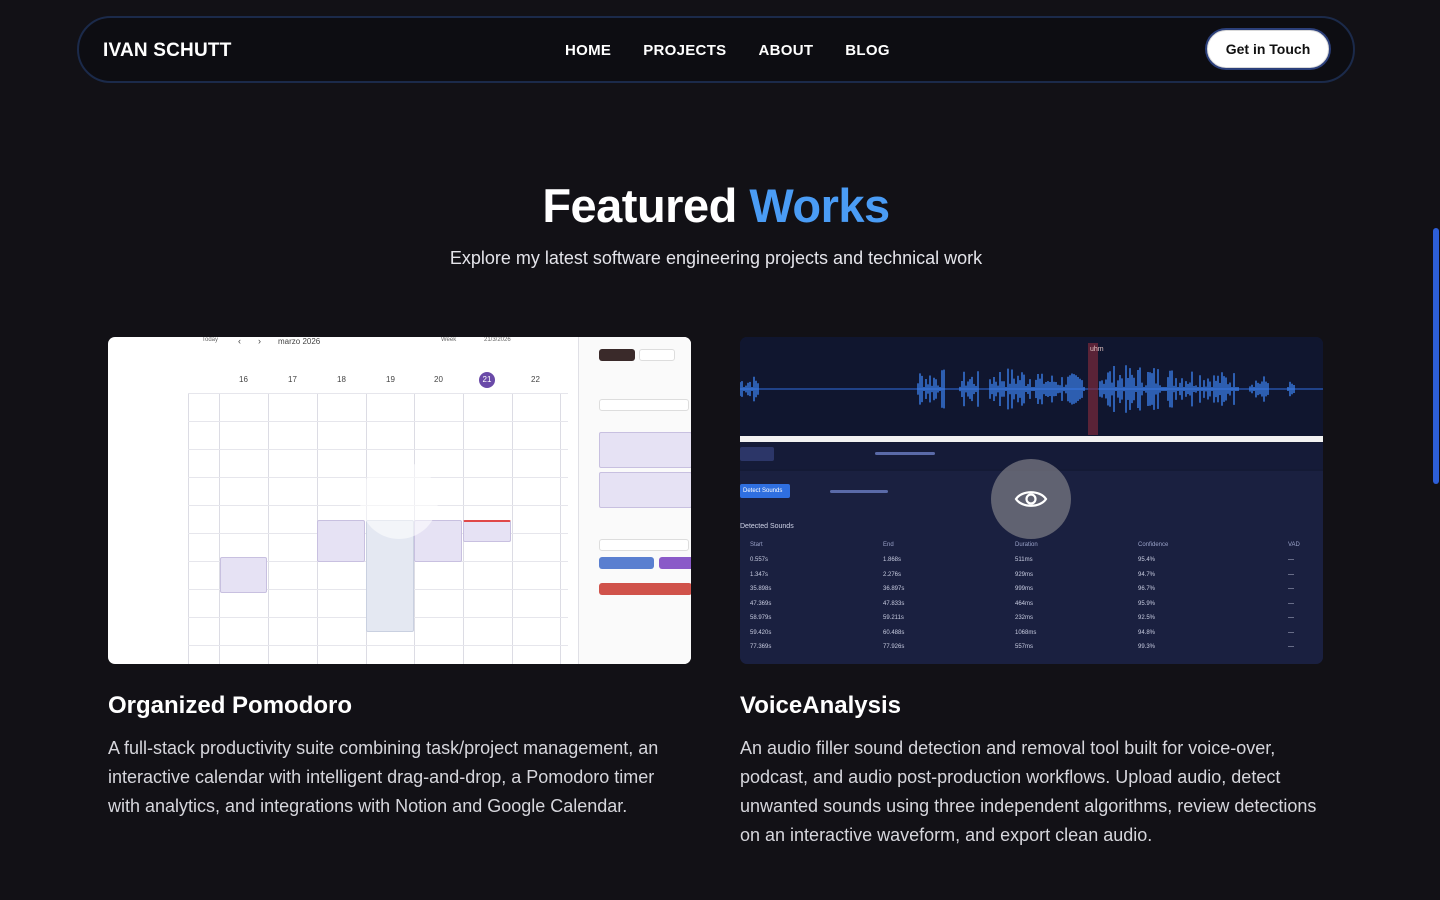 The image size is (1440, 900). Describe the element at coordinates (1026, 545) in the screenshot. I see `table-header-cell: Duration` at that location.